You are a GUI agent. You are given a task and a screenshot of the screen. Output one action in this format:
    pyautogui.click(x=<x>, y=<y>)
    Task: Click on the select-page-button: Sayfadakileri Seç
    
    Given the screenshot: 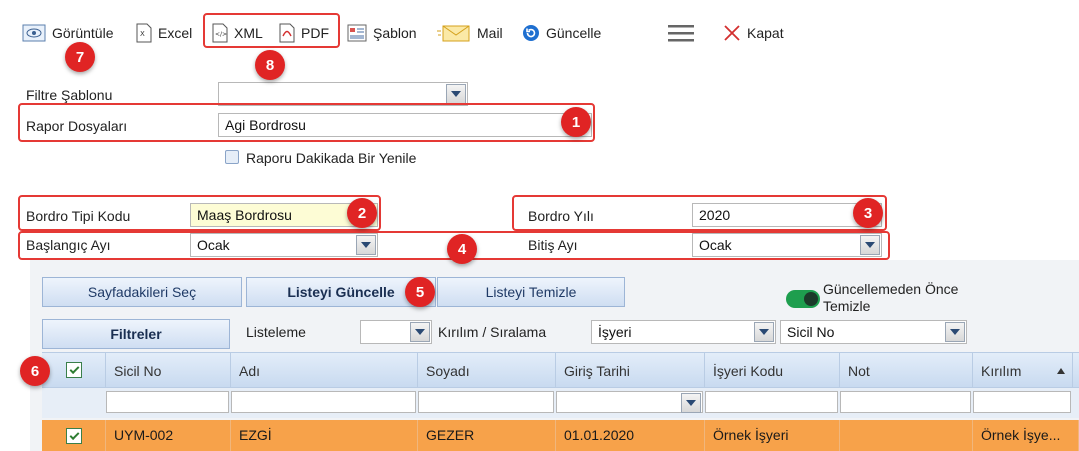 What is the action you would take?
    pyautogui.click(x=142, y=292)
    